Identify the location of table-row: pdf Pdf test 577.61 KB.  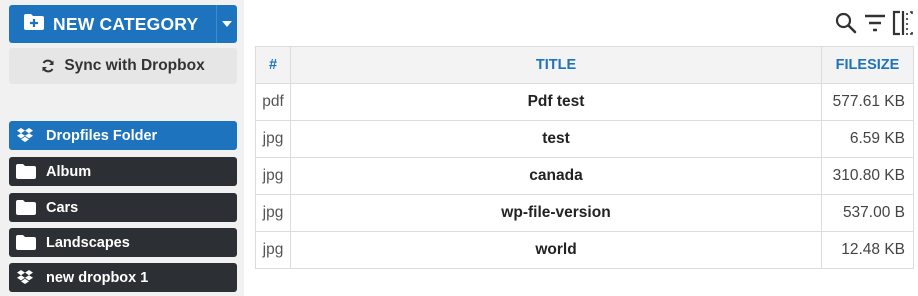
(584, 102).